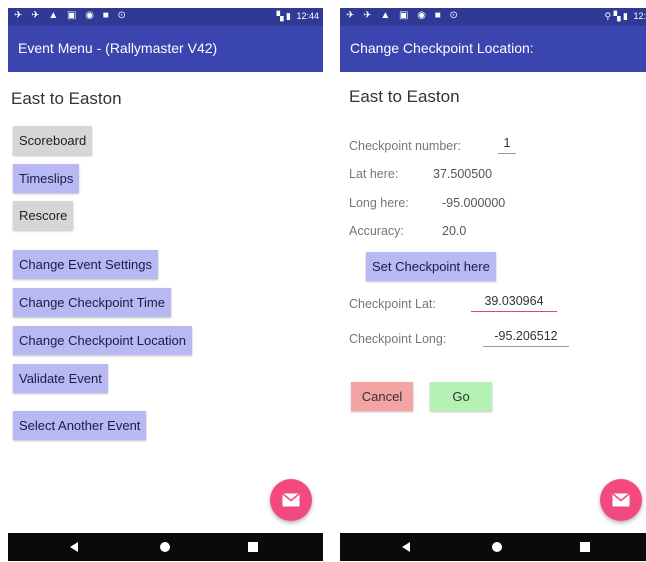  Describe the element at coordinates (80, 425) in the screenshot. I see `select-another-event-button: Select Another Event` at that location.